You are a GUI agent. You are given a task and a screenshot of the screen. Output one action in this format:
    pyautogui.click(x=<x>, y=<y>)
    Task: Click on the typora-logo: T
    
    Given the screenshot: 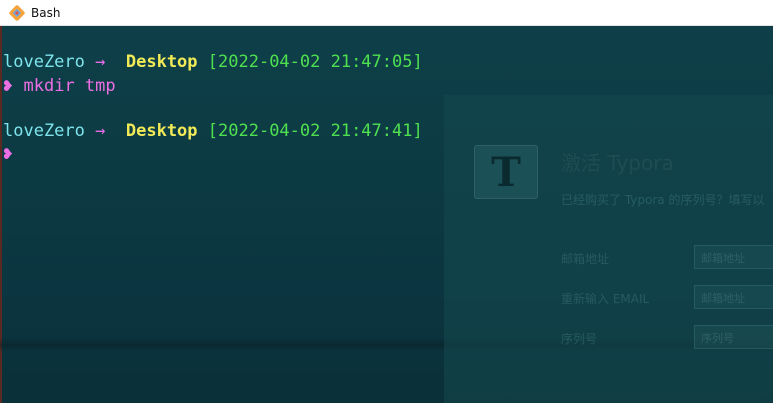 What is the action you would take?
    pyautogui.click(x=506, y=172)
    